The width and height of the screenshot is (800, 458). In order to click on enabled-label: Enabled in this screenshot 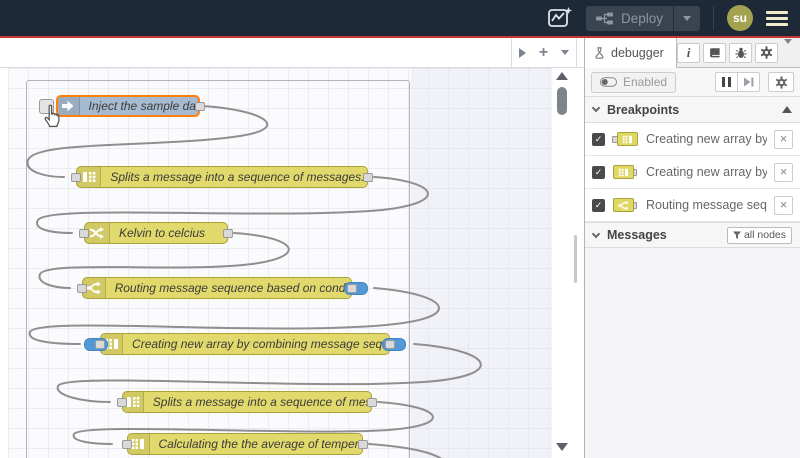, I will do `click(645, 82)`.